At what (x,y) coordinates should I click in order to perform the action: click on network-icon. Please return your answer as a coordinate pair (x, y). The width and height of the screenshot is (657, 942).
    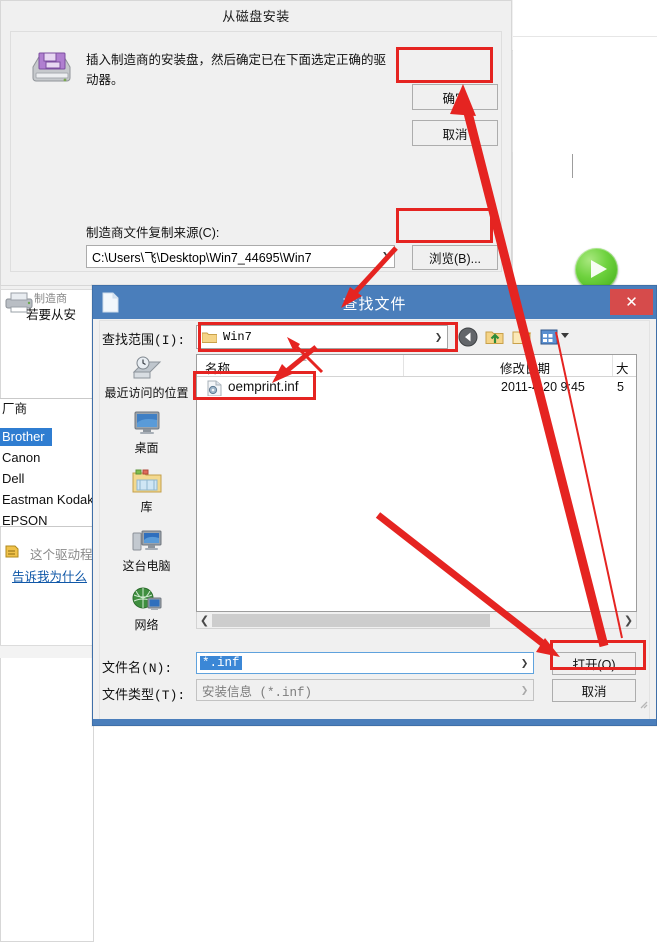
    Looking at the image, I should click on (146, 598).